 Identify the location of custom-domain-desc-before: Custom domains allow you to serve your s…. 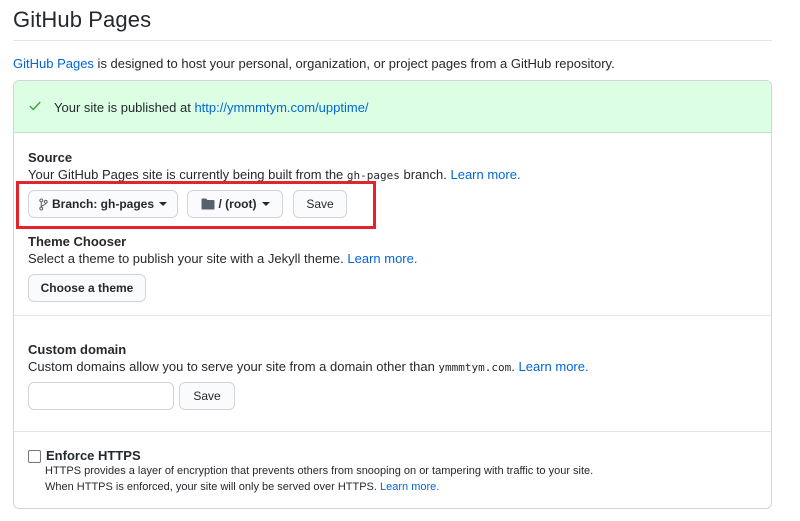
(233, 366).